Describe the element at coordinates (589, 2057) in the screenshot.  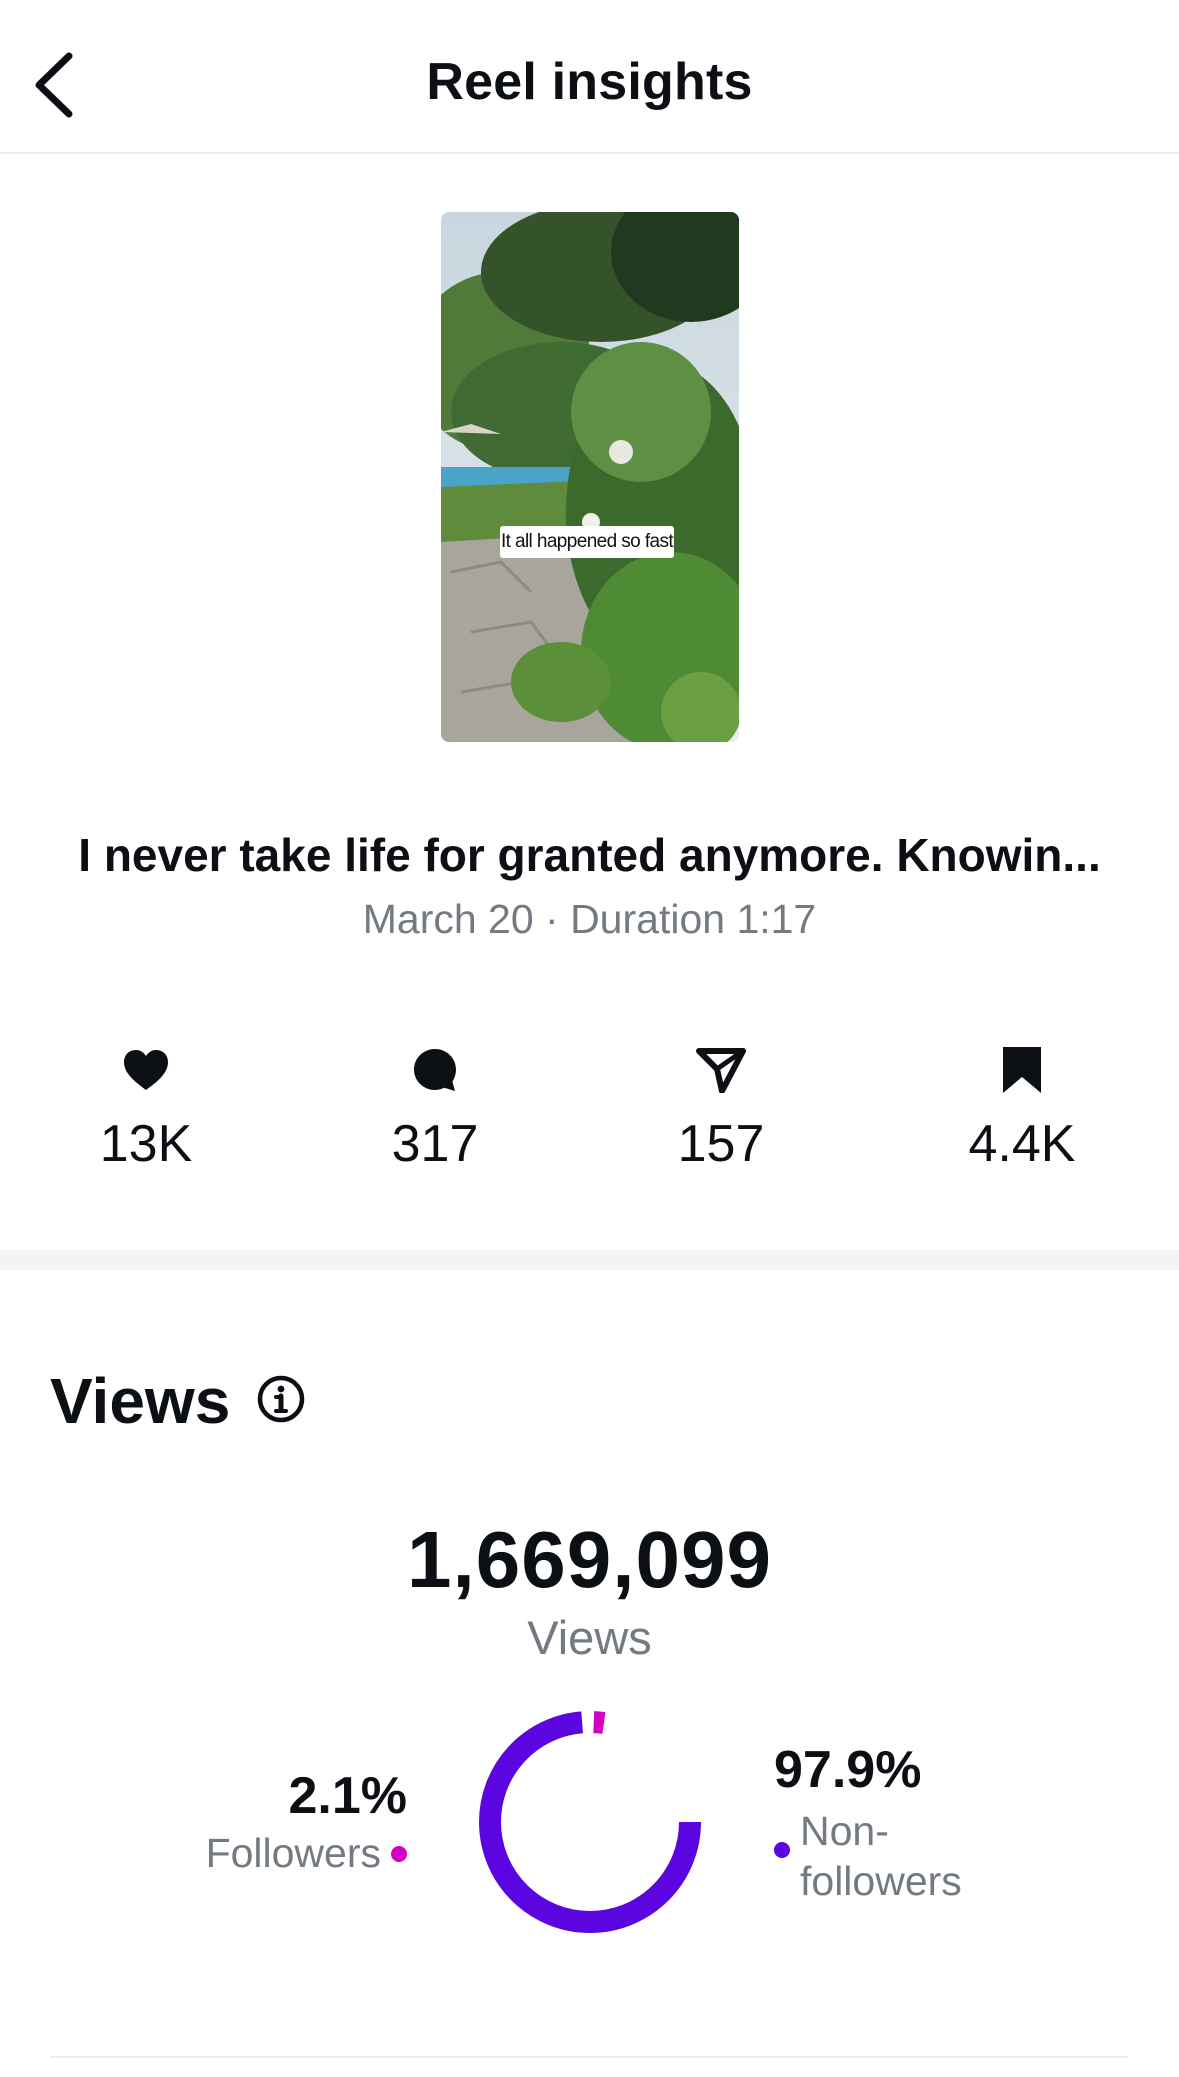
I see `bottom-divider` at that location.